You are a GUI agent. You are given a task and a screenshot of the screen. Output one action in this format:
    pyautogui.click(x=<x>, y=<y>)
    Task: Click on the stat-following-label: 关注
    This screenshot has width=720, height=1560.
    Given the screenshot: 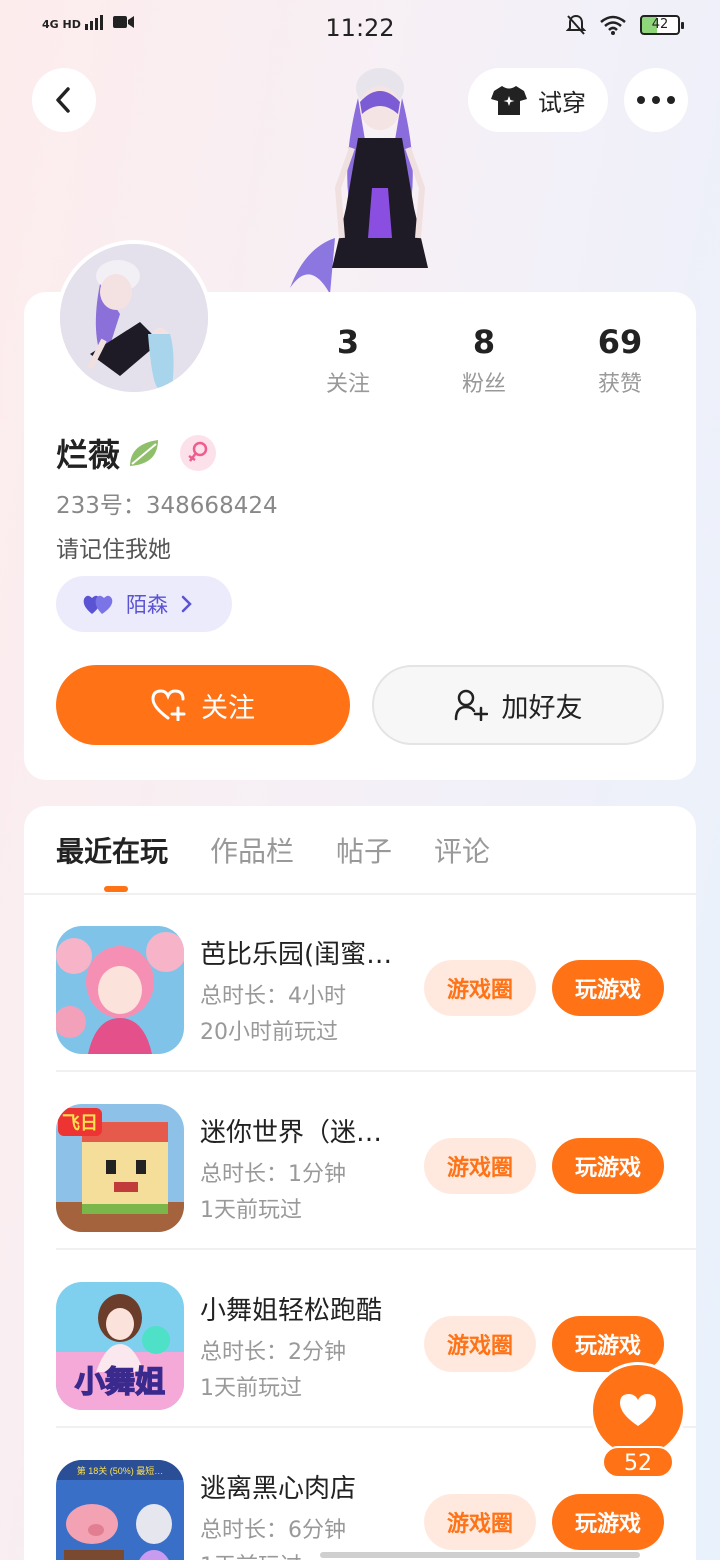 What is the action you would take?
    pyautogui.click(x=347, y=384)
    